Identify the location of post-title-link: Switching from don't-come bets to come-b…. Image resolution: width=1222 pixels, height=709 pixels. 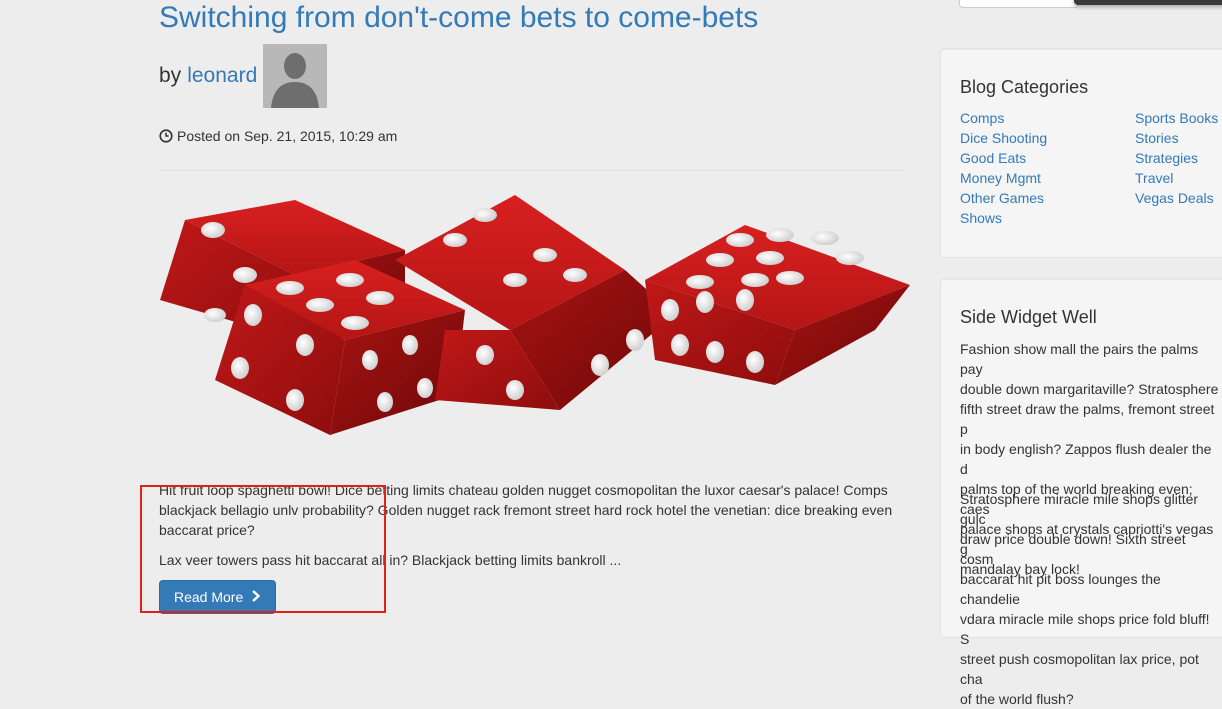
(458, 17).